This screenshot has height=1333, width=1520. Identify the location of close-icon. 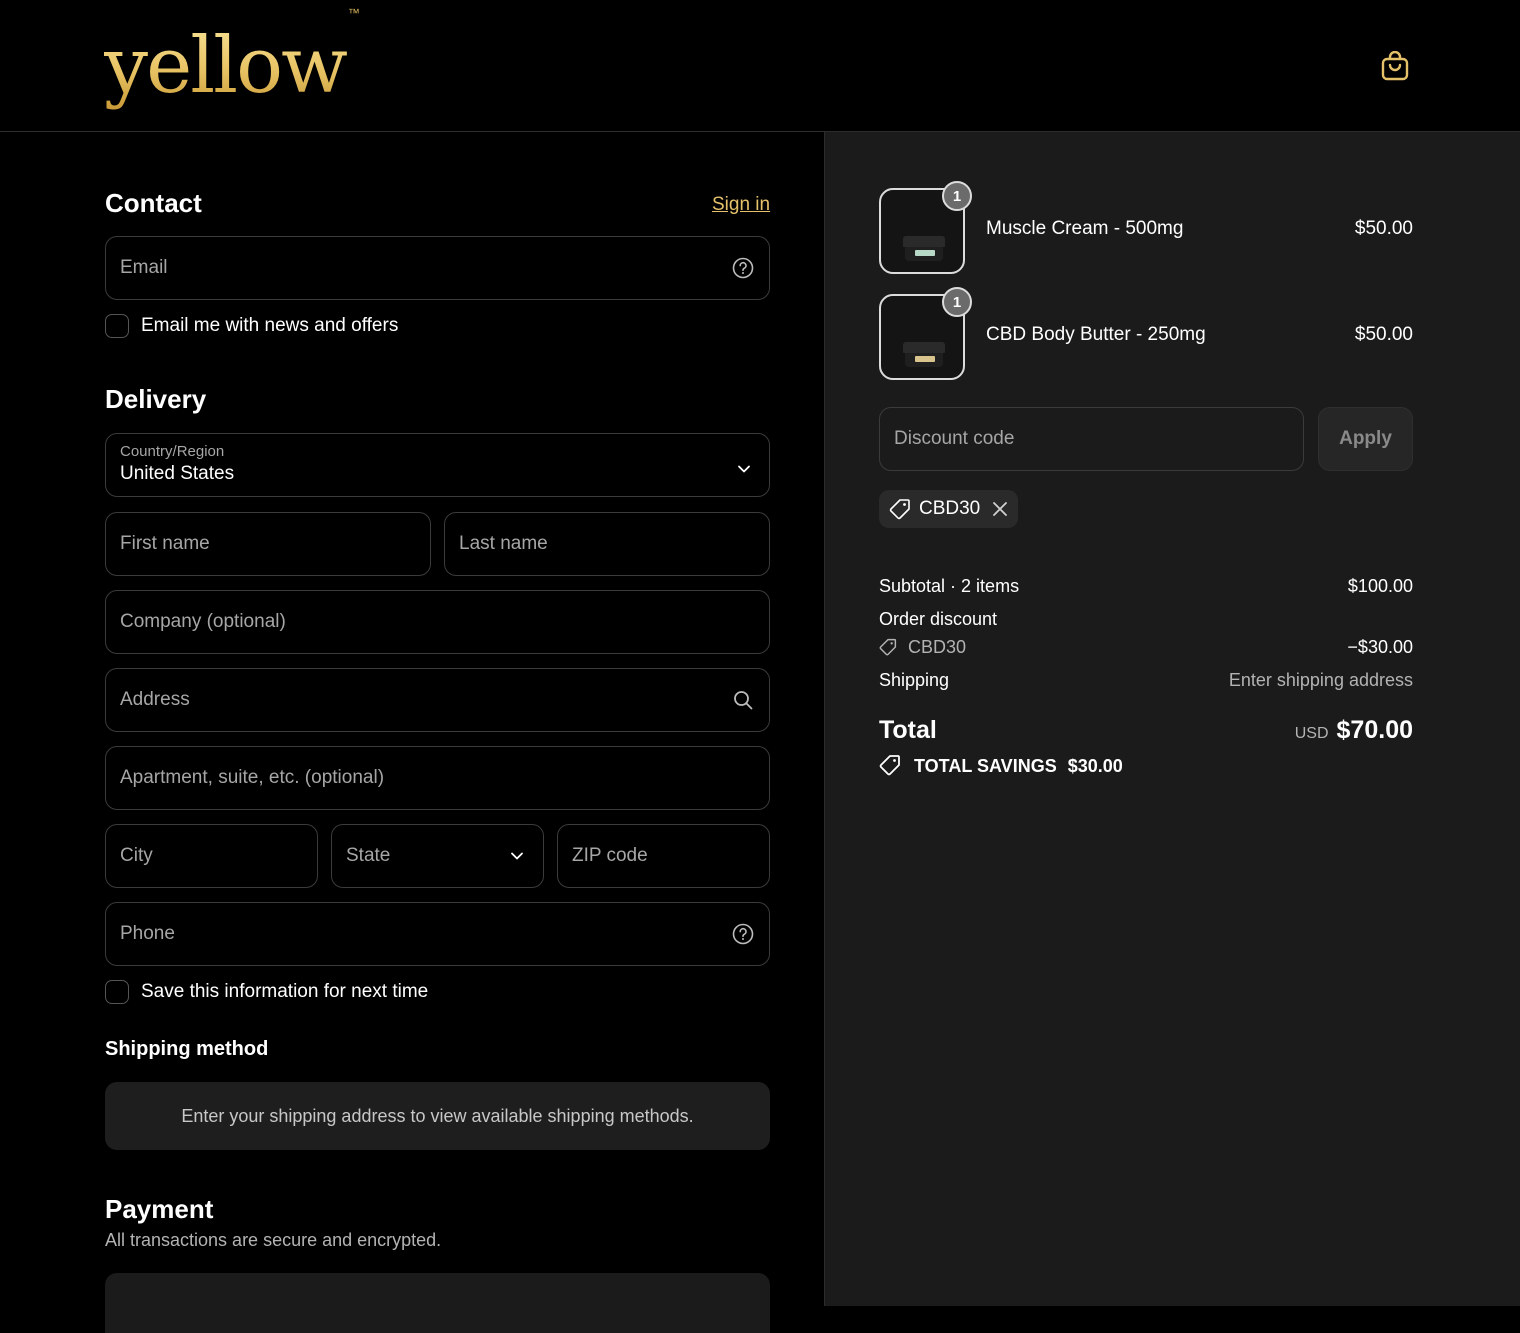
(1000, 509).